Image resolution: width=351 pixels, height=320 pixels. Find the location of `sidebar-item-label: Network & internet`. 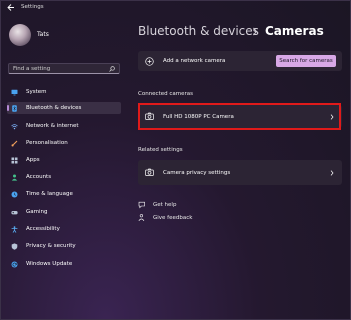

sidebar-item-label: Network & internet is located at coordinates (52, 126).